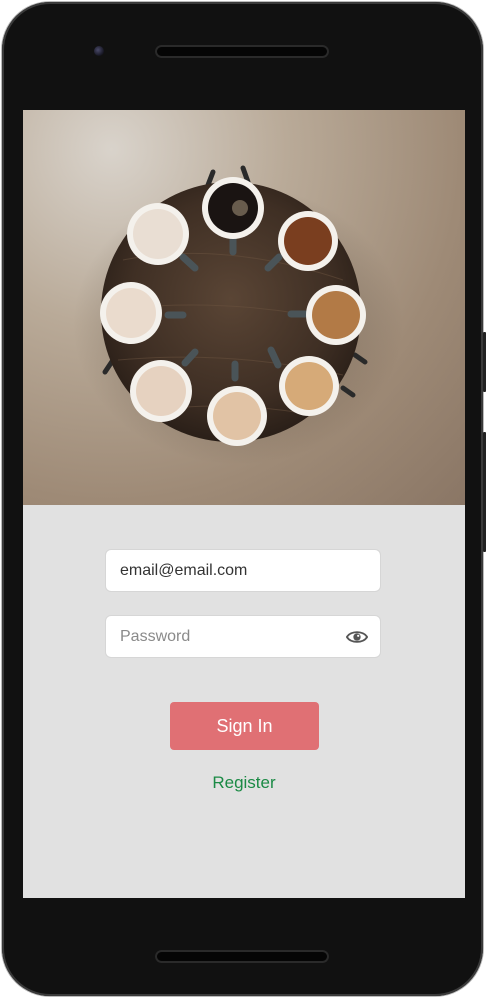  I want to click on power-button, so click(484, 492).